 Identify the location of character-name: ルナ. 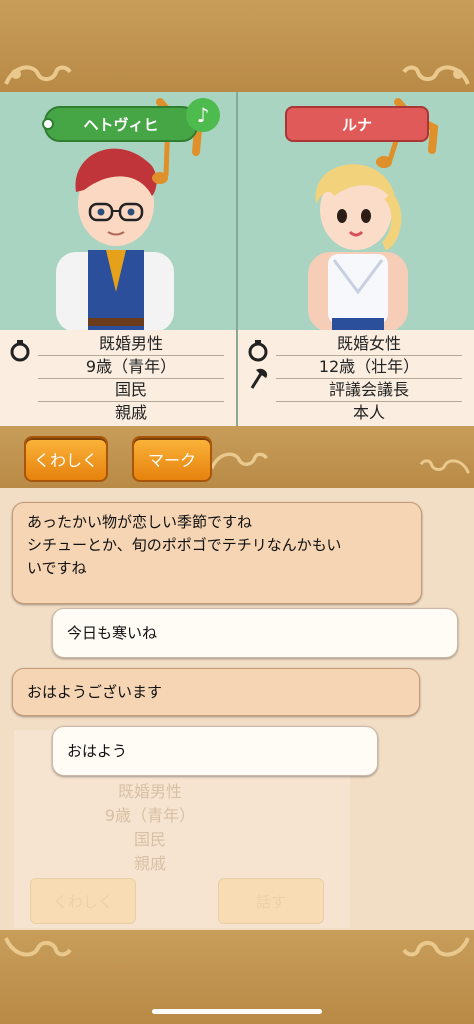
(356, 124).